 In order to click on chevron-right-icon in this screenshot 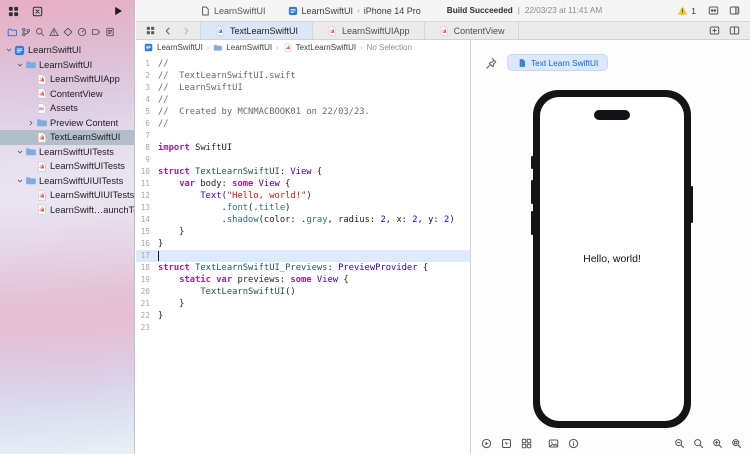, I will do `click(31, 123)`.